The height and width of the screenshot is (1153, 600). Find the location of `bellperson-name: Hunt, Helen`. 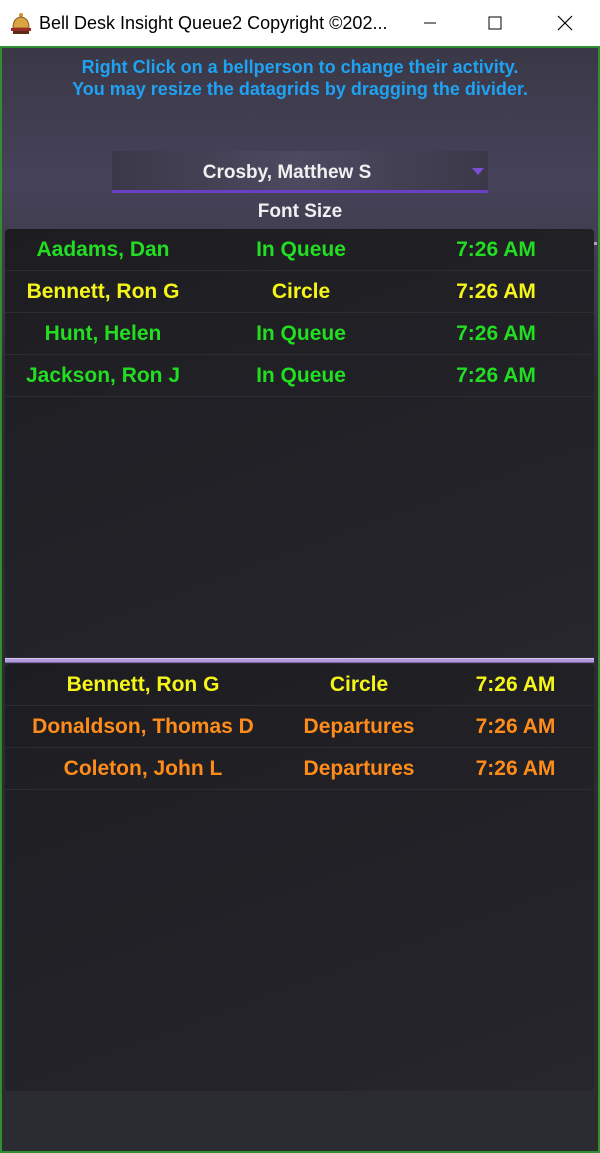

bellperson-name: Hunt, Helen is located at coordinates (103, 334).